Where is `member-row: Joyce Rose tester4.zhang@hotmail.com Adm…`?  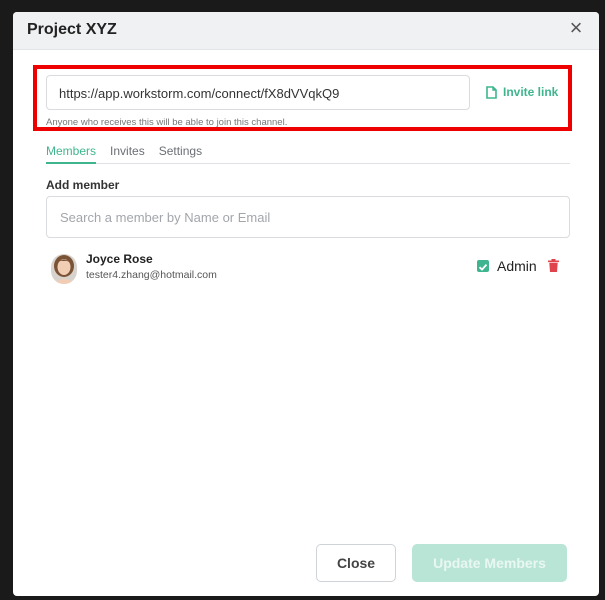 member-row: Joyce Rose tester4.zhang@hotmail.com Adm… is located at coordinates (308, 269).